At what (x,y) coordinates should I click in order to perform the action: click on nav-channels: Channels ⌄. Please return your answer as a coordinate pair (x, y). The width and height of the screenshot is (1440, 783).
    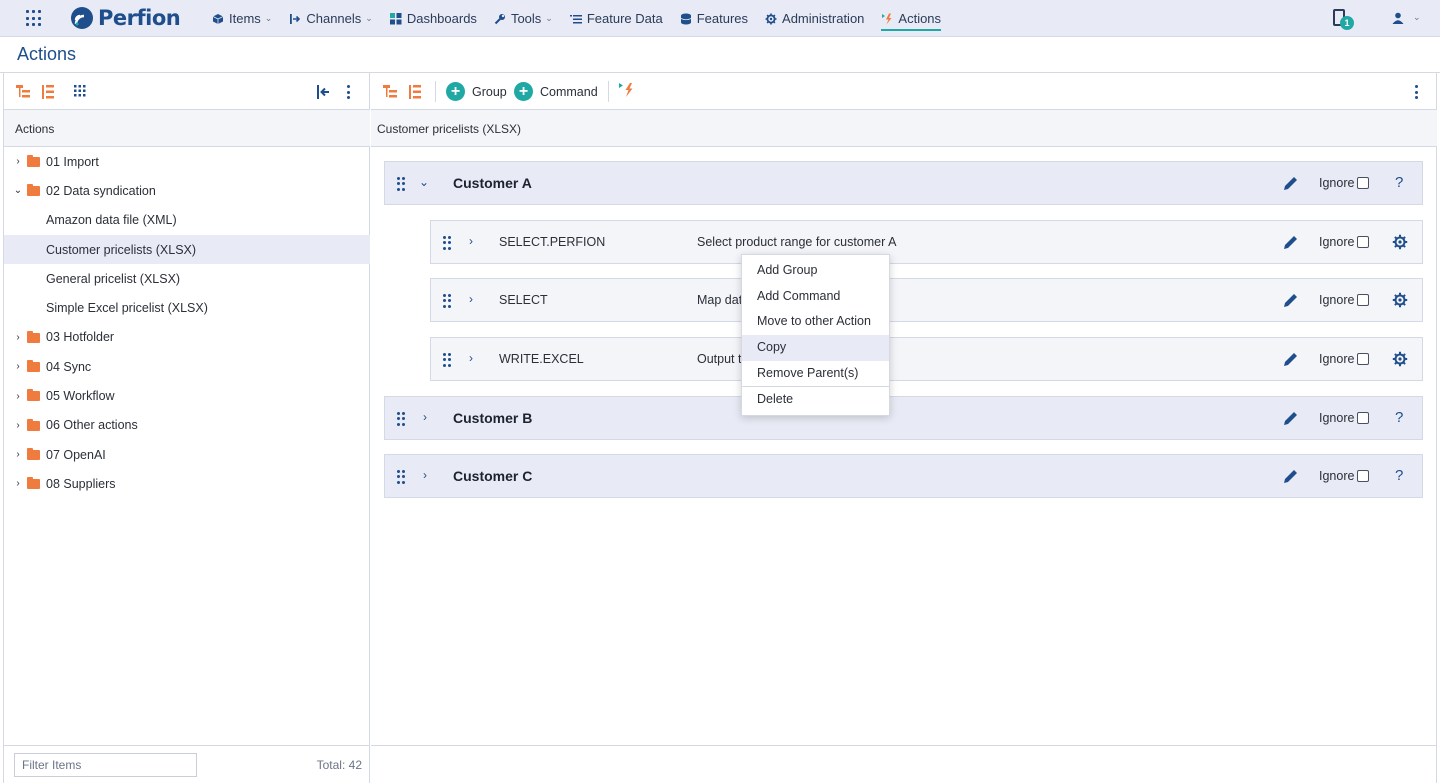
    Looking at the image, I should click on (331, 18).